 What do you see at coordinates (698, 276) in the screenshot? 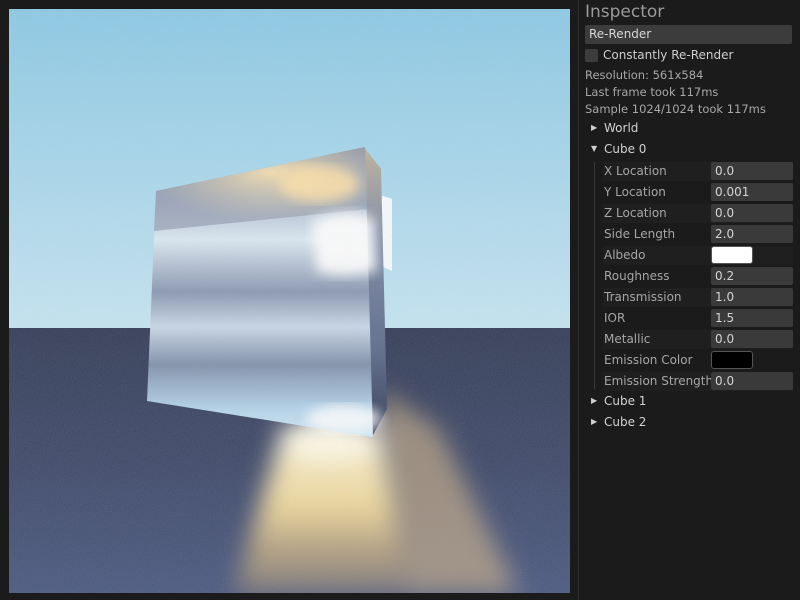
I see `prop-roughness: Roughness 0.2` at bounding box center [698, 276].